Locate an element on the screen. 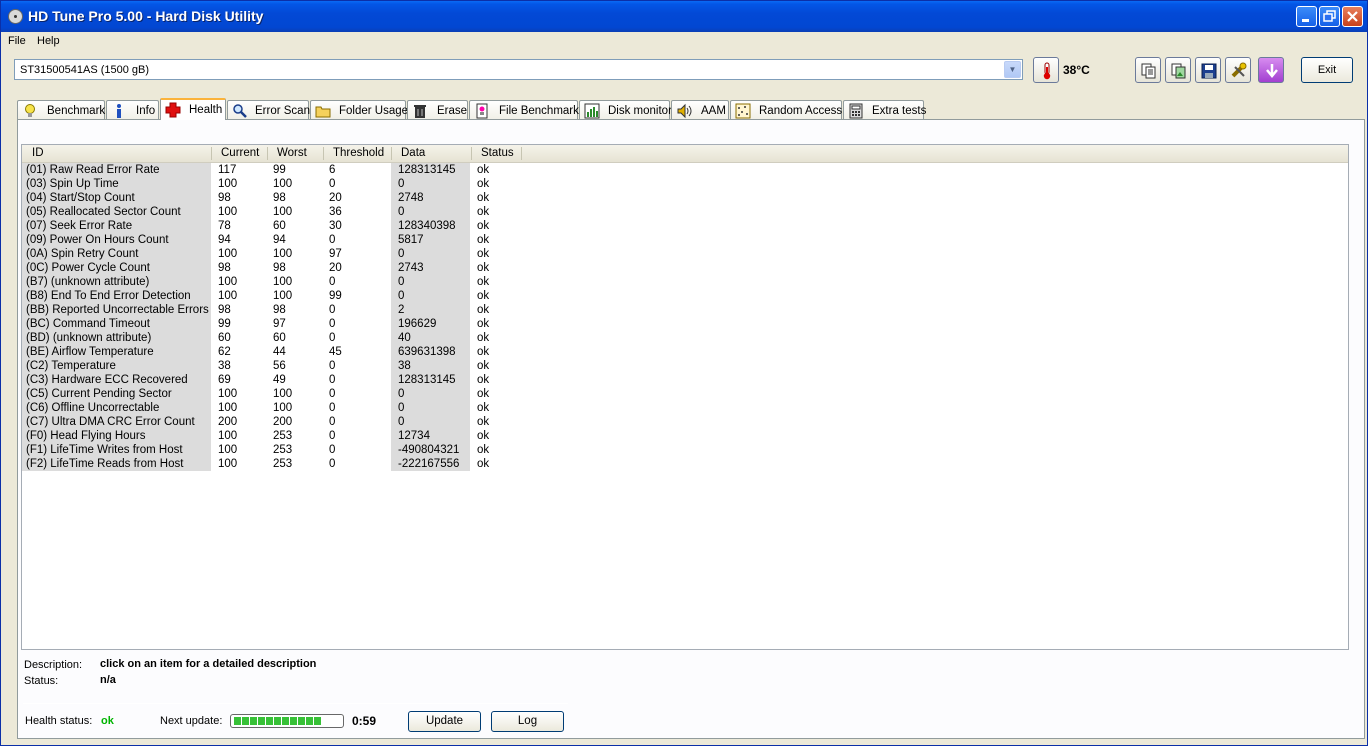 This screenshot has width=1368, height=746. update-button: Update is located at coordinates (444, 721).